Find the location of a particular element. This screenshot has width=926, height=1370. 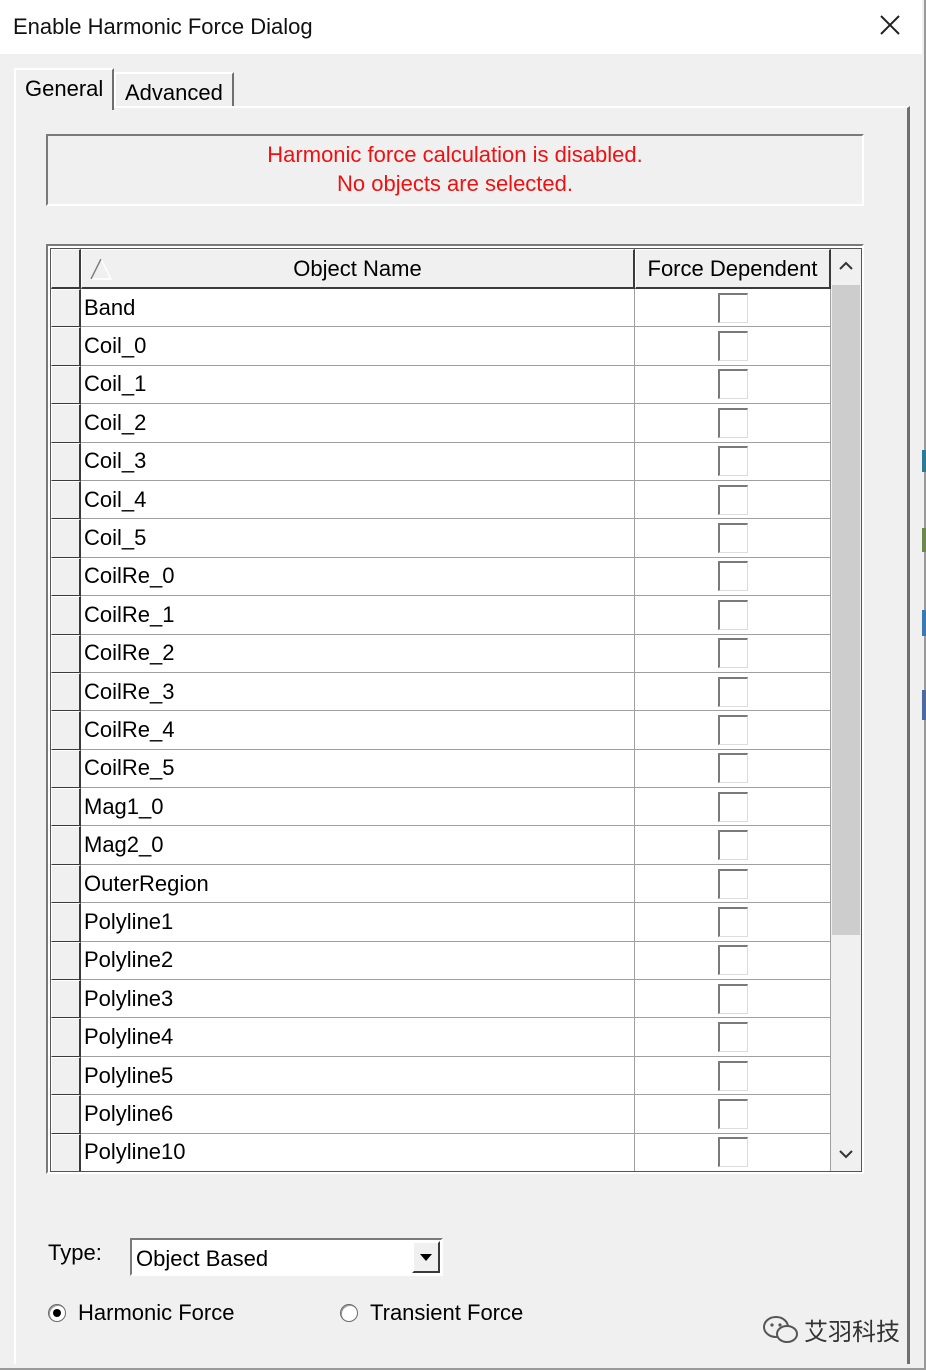

type-select-dropdown-button is located at coordinates (426, 1257).